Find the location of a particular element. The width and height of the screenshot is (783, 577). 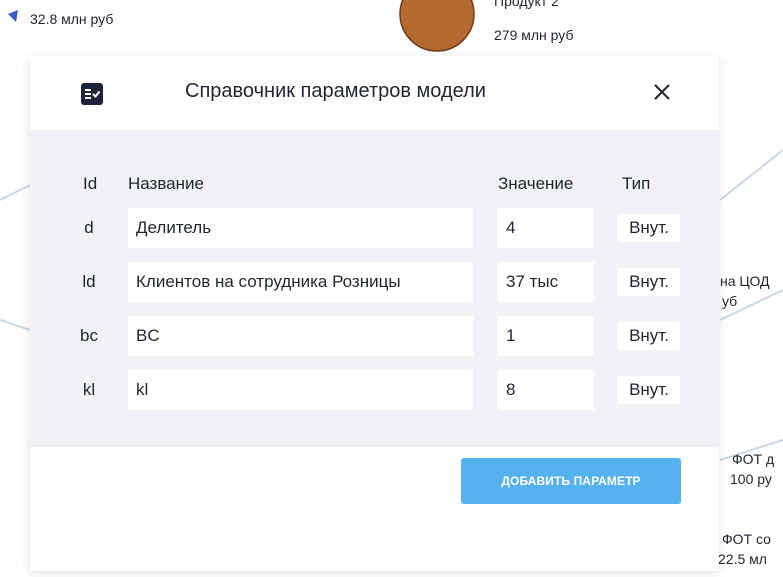

table-row: kl Внут. is located at coordinates (374, 390).